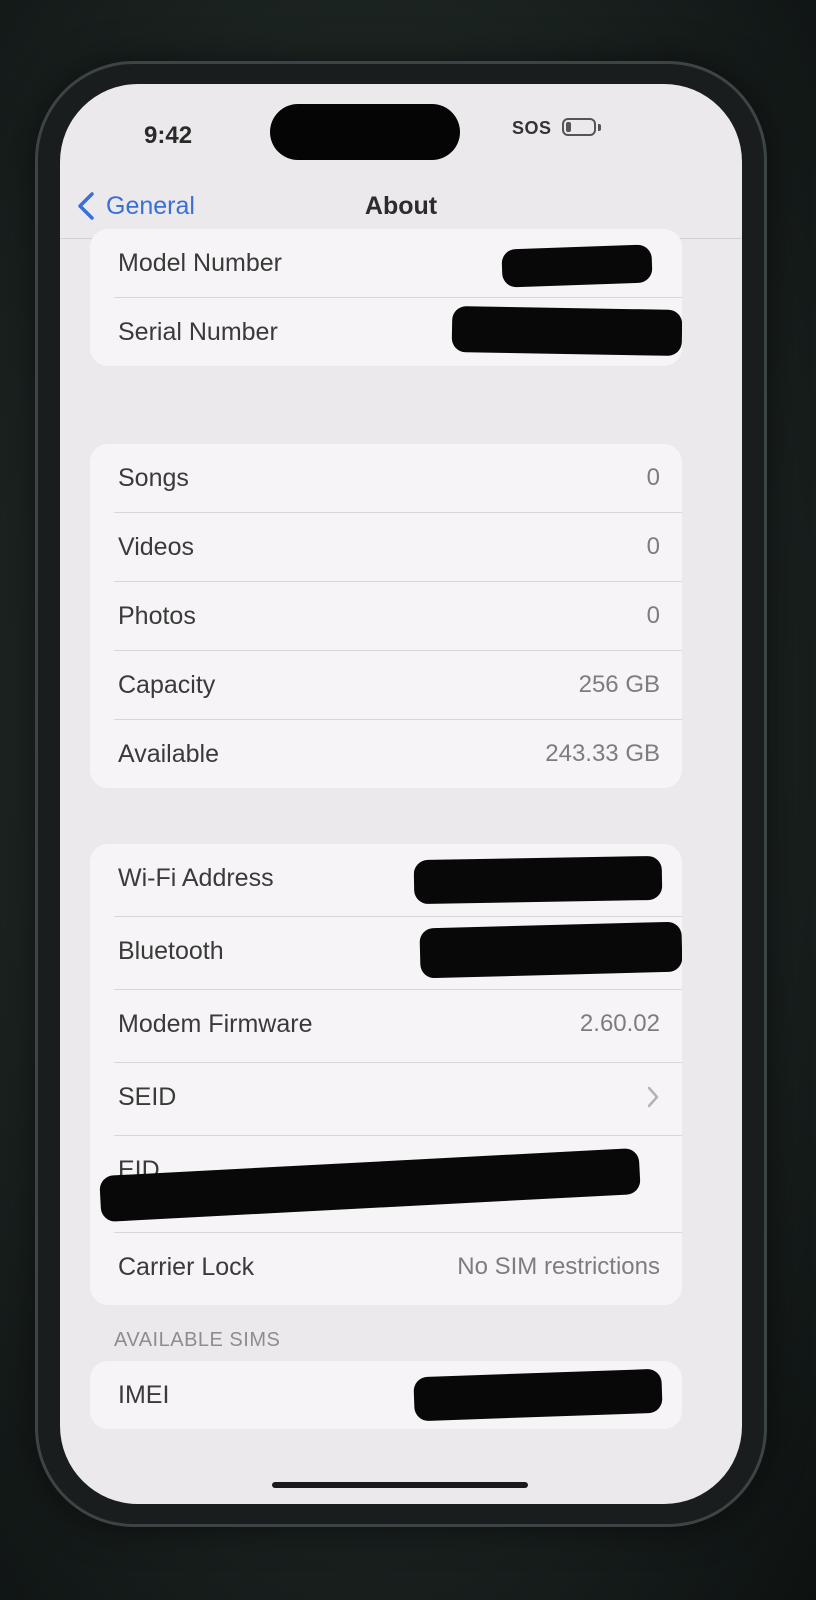 Image resolution: width=816 pixels, height=1600 pixels. What do you see at coordinates (401, 206) in the screenshot?
I see `page-title: About` at bounding box center [401, 206].